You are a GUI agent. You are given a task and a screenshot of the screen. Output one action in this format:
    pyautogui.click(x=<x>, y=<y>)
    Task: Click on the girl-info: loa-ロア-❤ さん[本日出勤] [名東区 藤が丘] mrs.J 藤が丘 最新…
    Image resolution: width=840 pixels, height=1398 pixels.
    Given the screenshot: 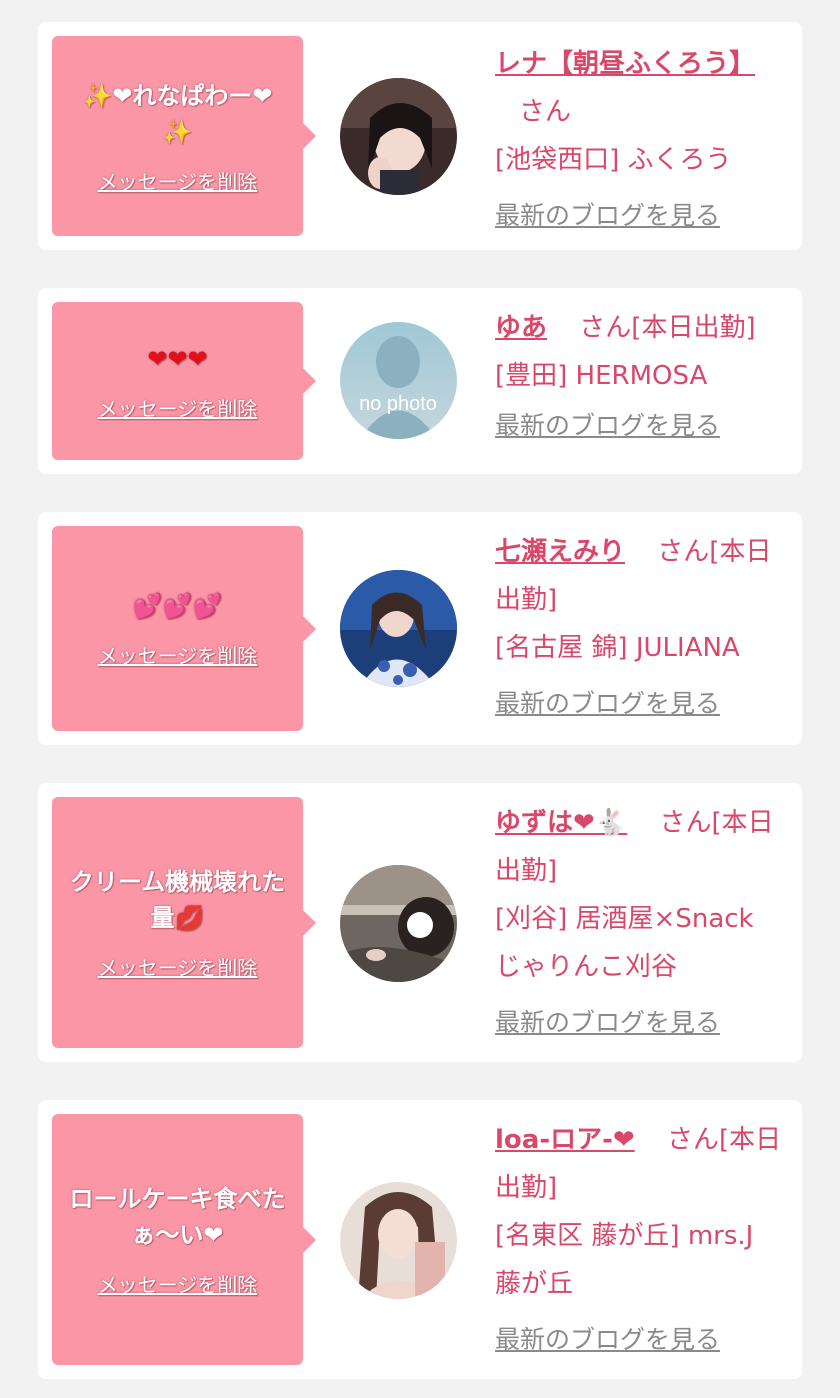 What is the action you would take?
    pyautogui.click(x=642, y=1236)
    